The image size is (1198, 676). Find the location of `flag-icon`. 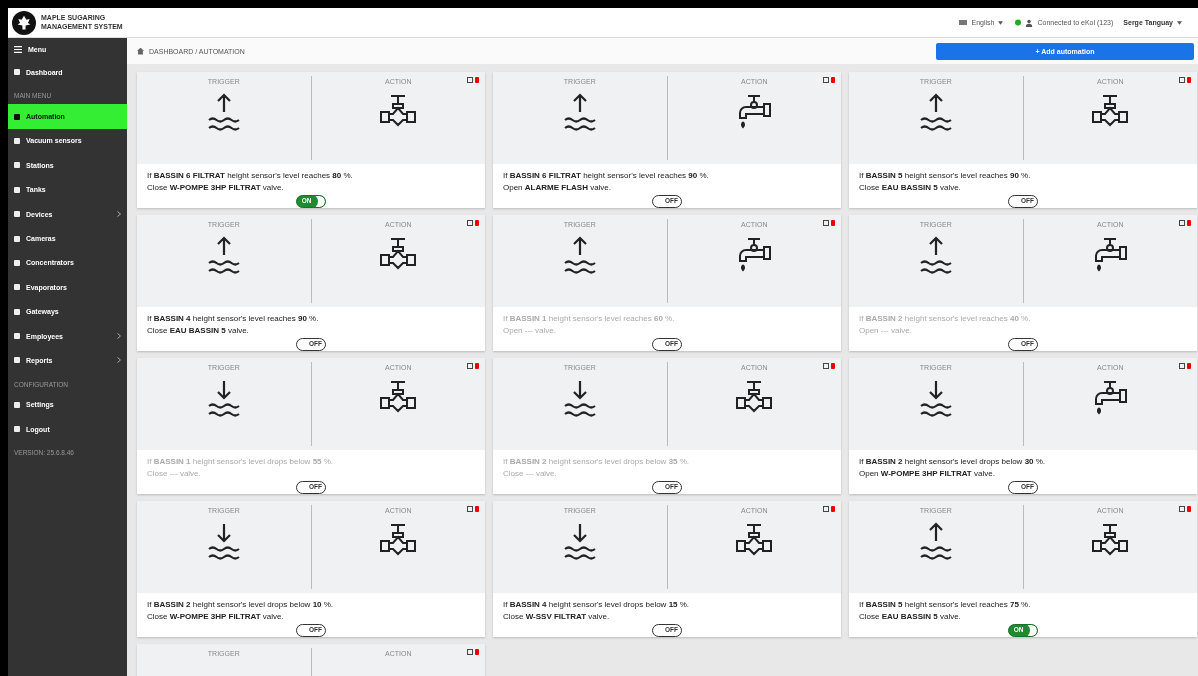

flag-icon is located at coordinates (963, 22).